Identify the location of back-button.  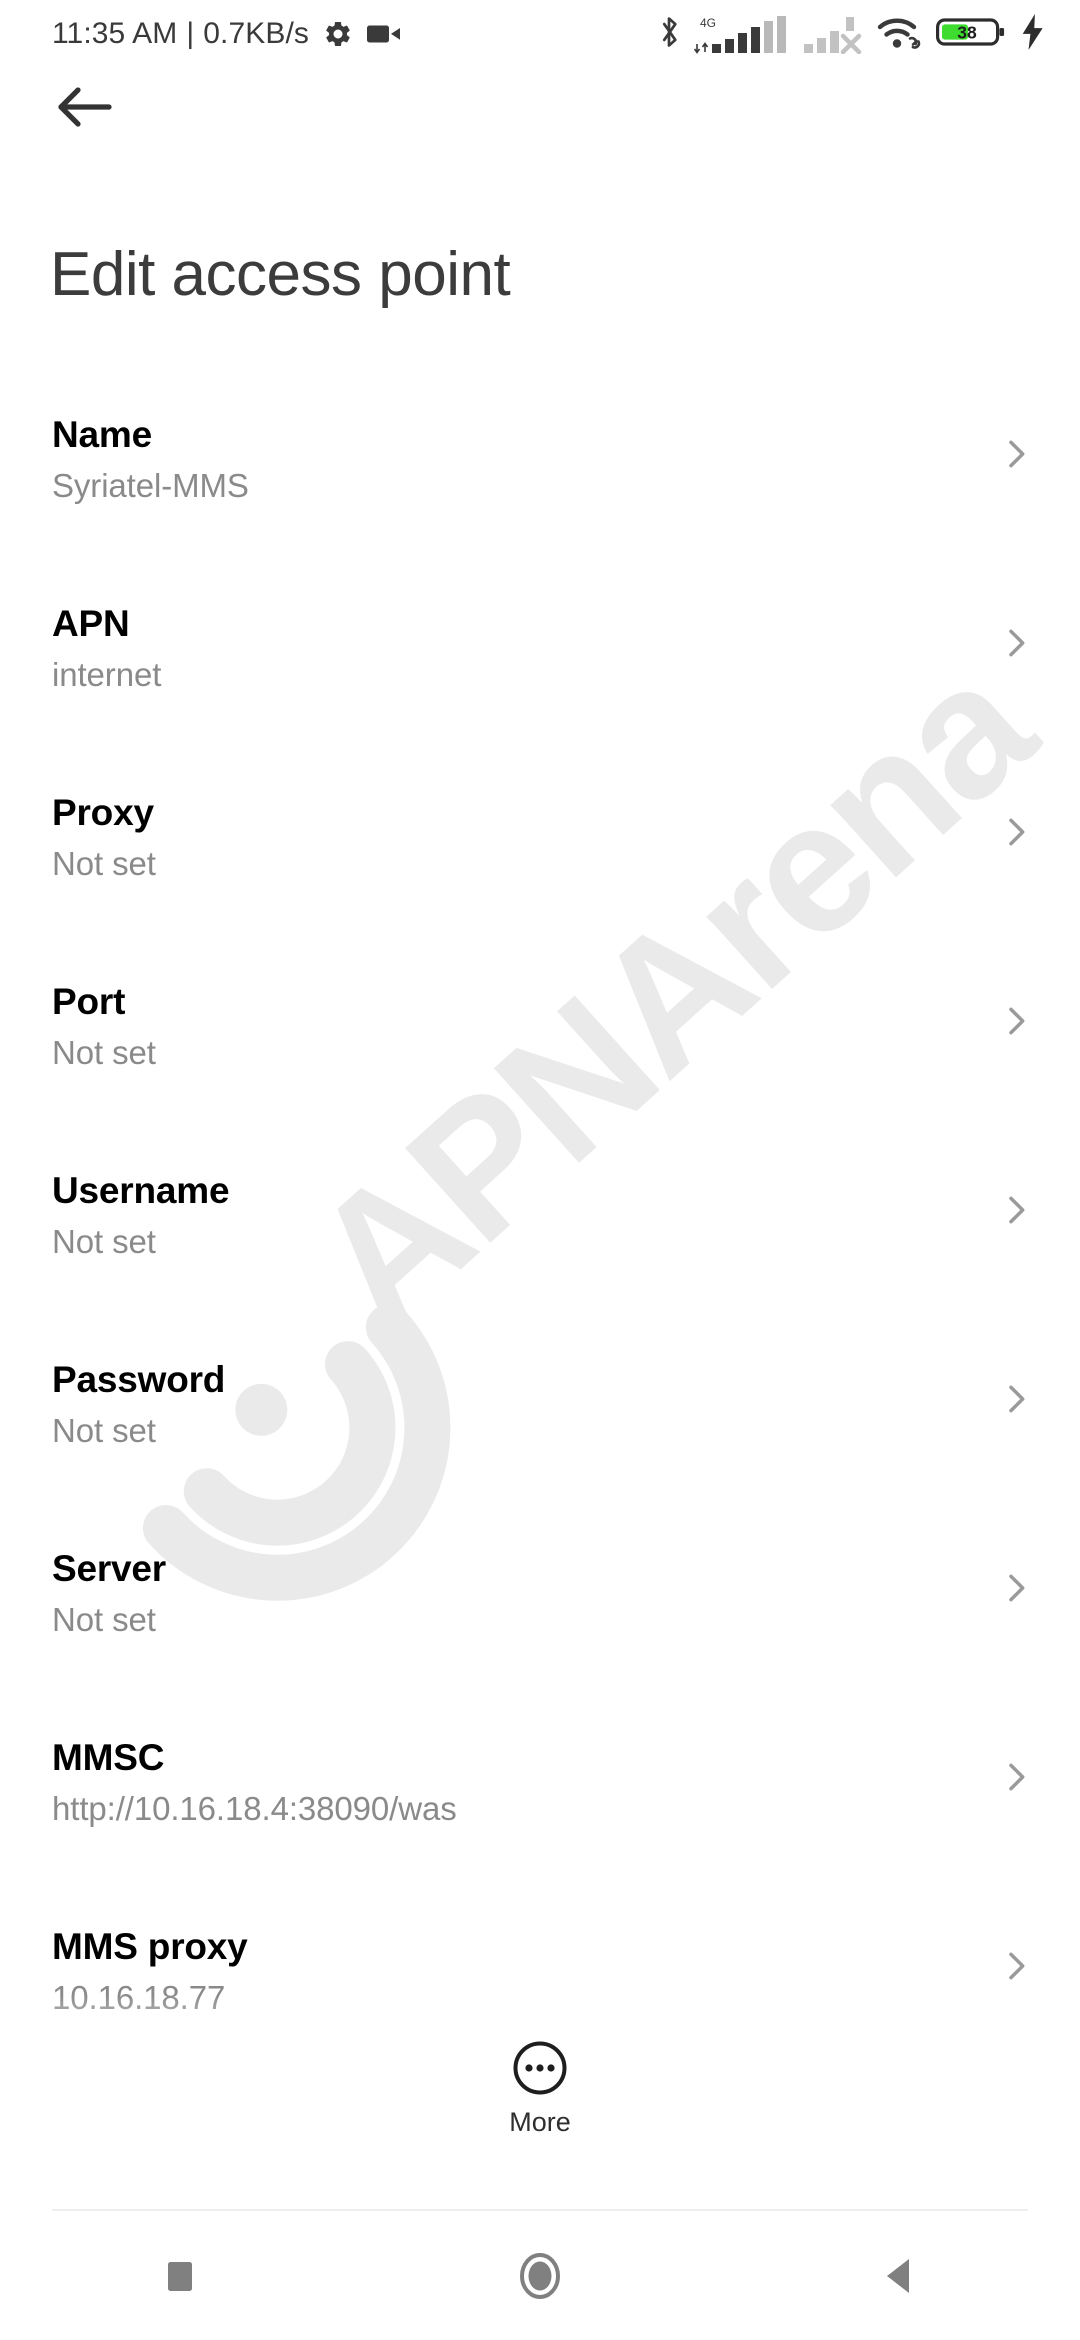
(85, 107).